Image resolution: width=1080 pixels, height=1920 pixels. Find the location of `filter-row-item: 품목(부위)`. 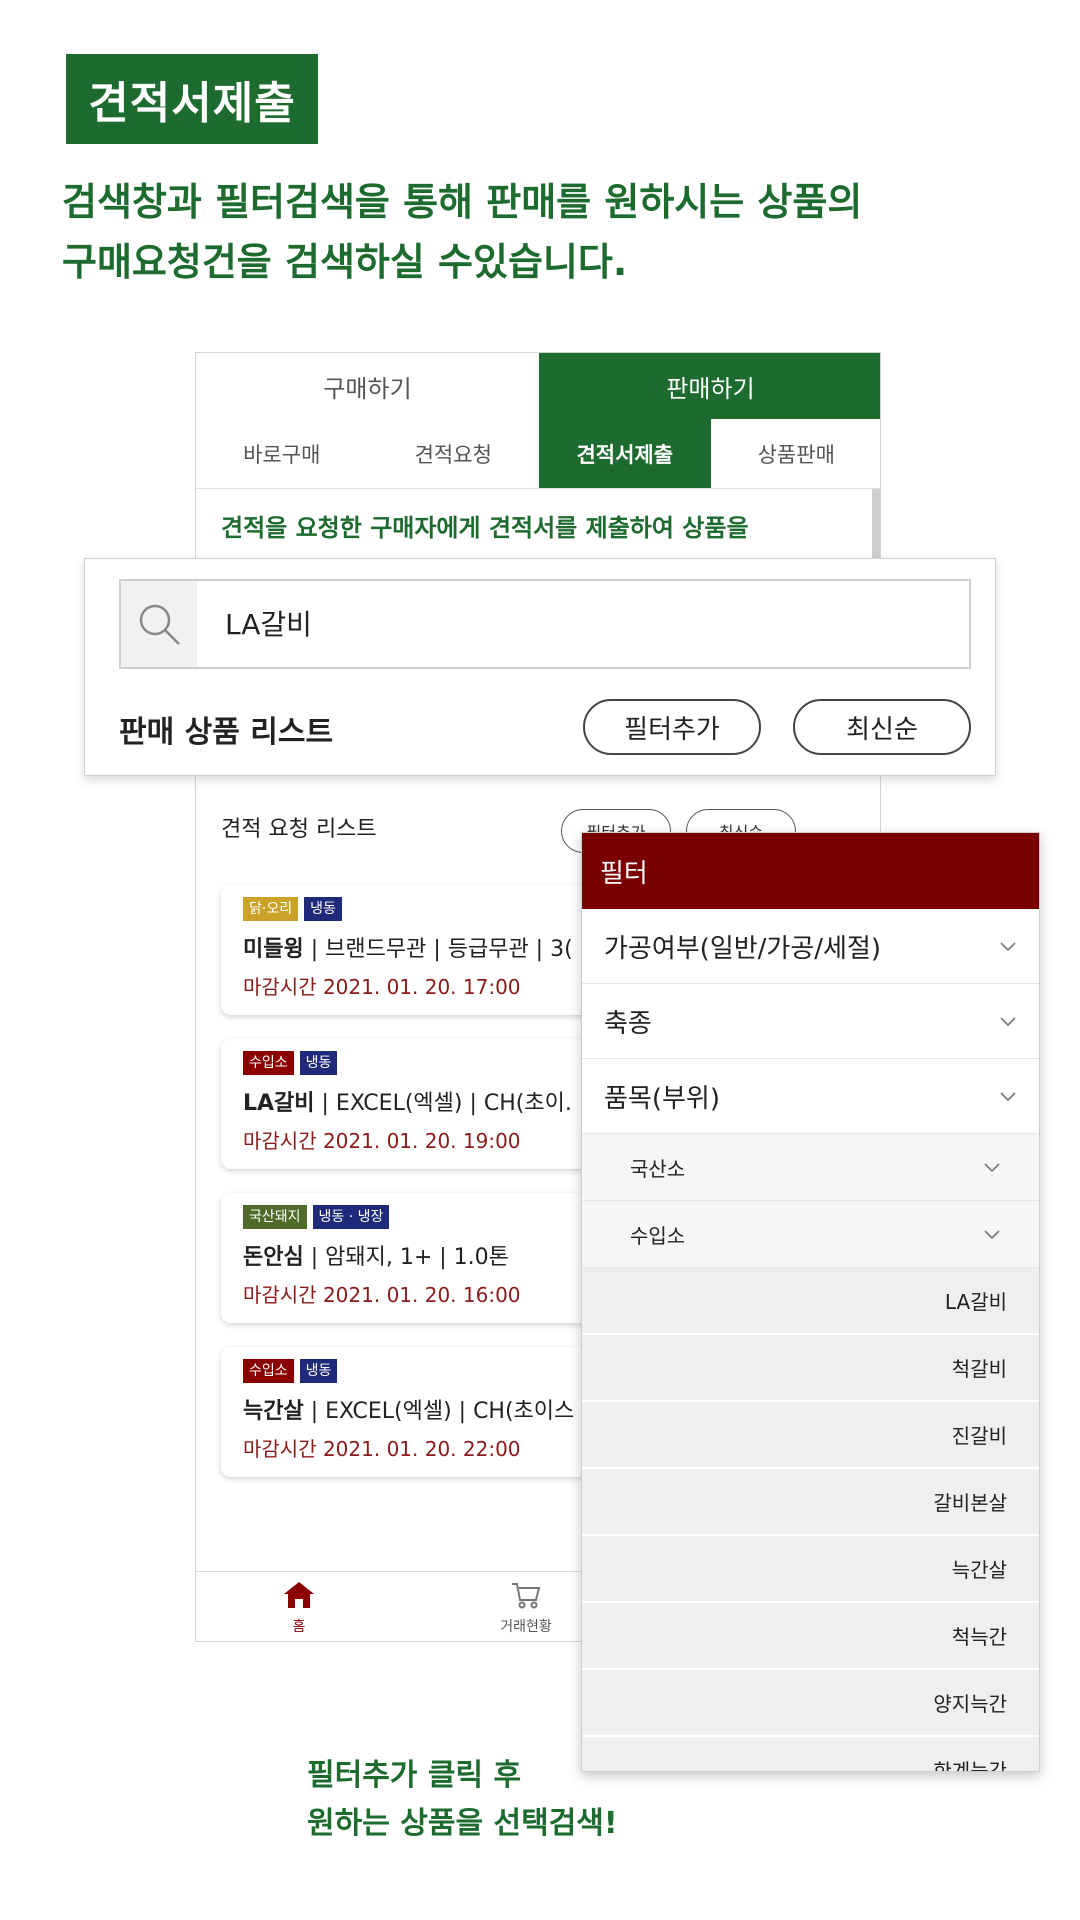

filter-row-item: 품목(부위) is located at coordinates (810, 1096).